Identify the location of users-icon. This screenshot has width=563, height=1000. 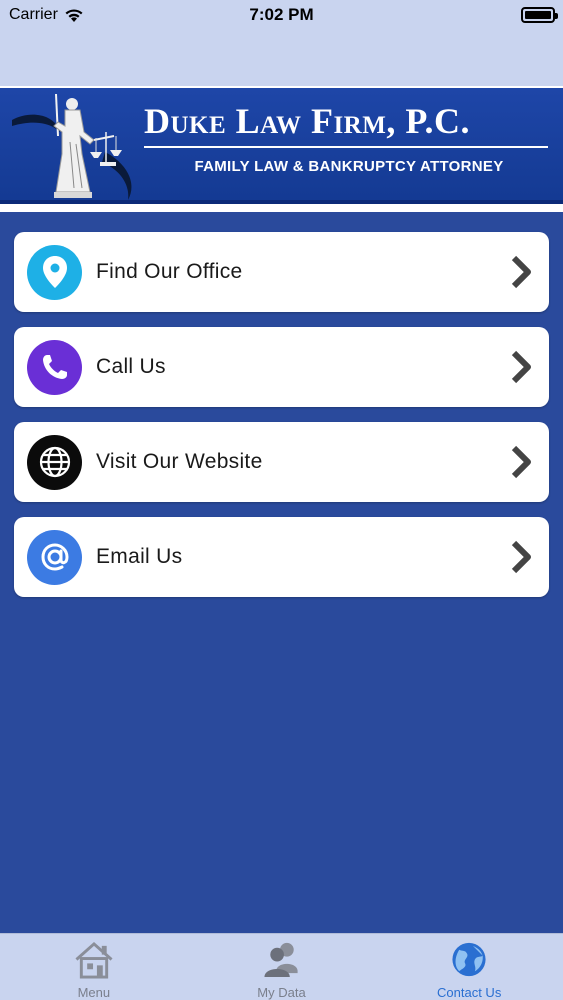
(280, 960).